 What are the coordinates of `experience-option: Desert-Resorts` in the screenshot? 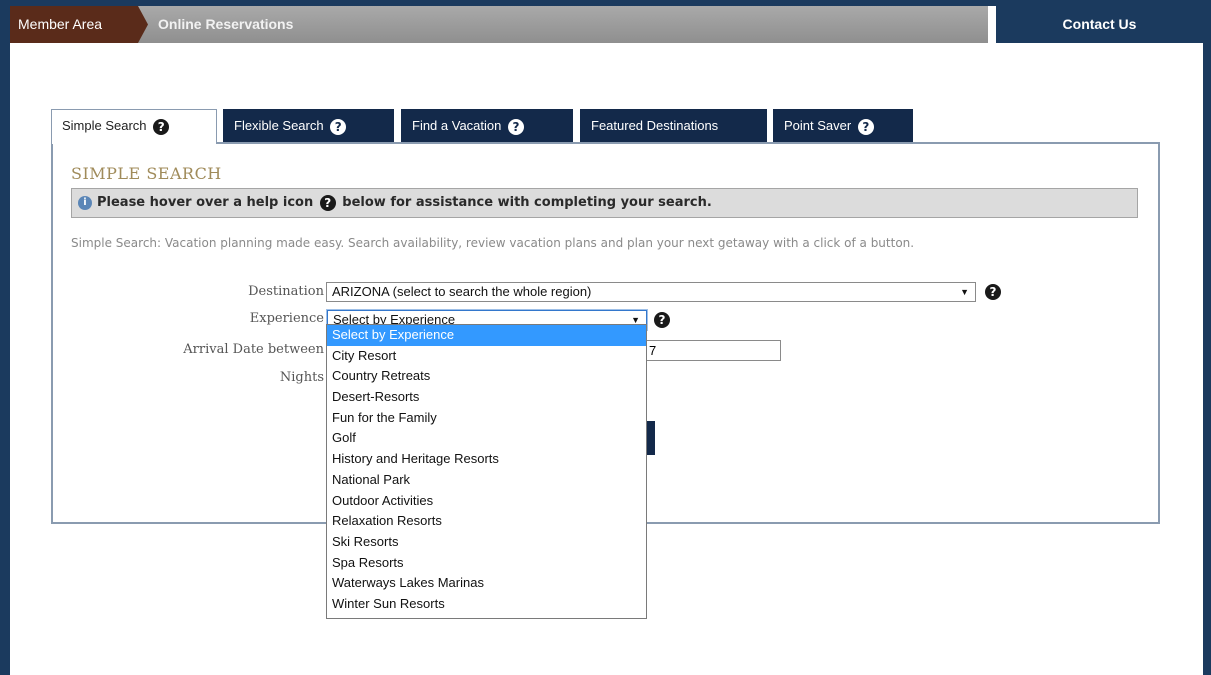 It's located at (486, 397).